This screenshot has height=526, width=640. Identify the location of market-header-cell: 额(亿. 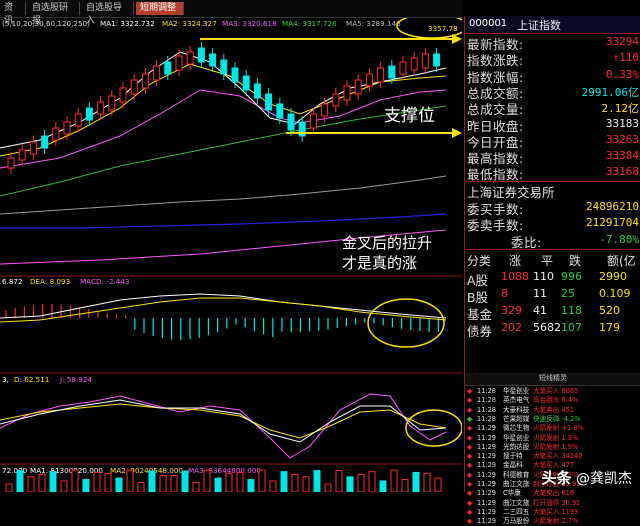
(621, 261).